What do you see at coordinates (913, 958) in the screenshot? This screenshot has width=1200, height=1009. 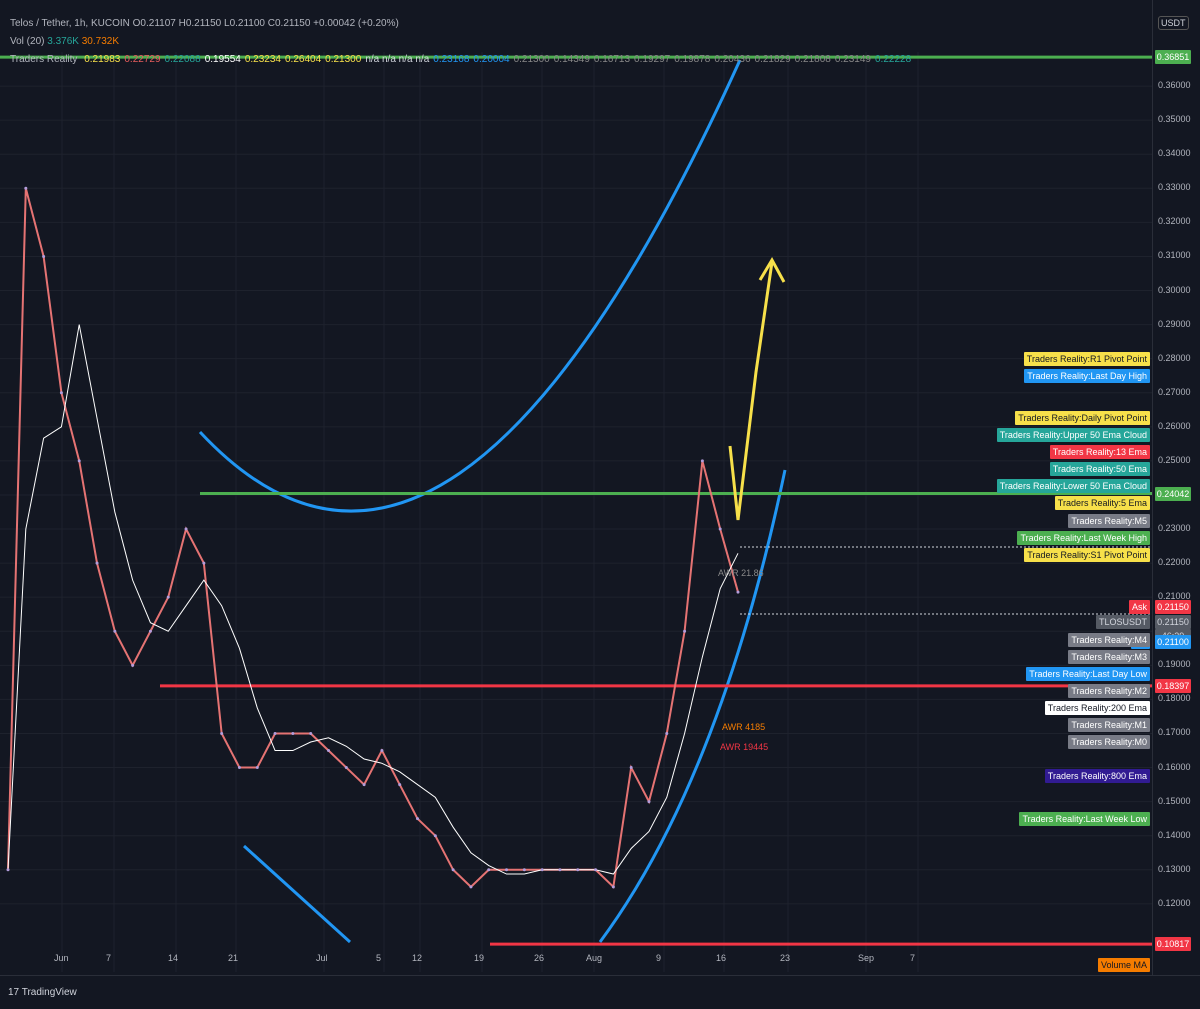 I see `time-axis-tick: 7` at bounding box center [913, 958].